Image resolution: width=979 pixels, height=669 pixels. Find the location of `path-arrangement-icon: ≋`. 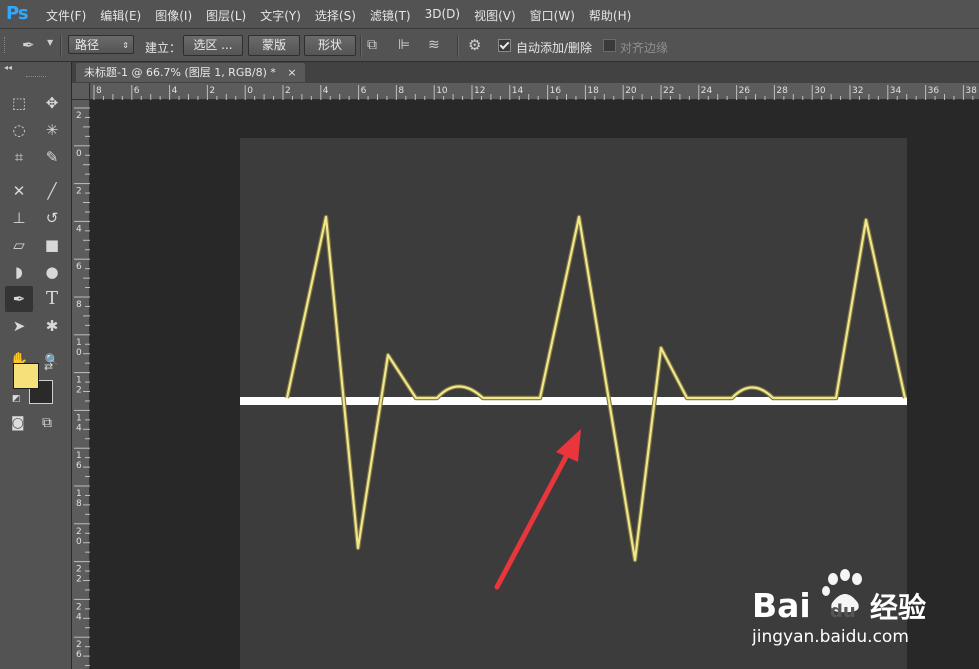

path-arrangement-icon: ≋ is located at coordinates (434, 45).